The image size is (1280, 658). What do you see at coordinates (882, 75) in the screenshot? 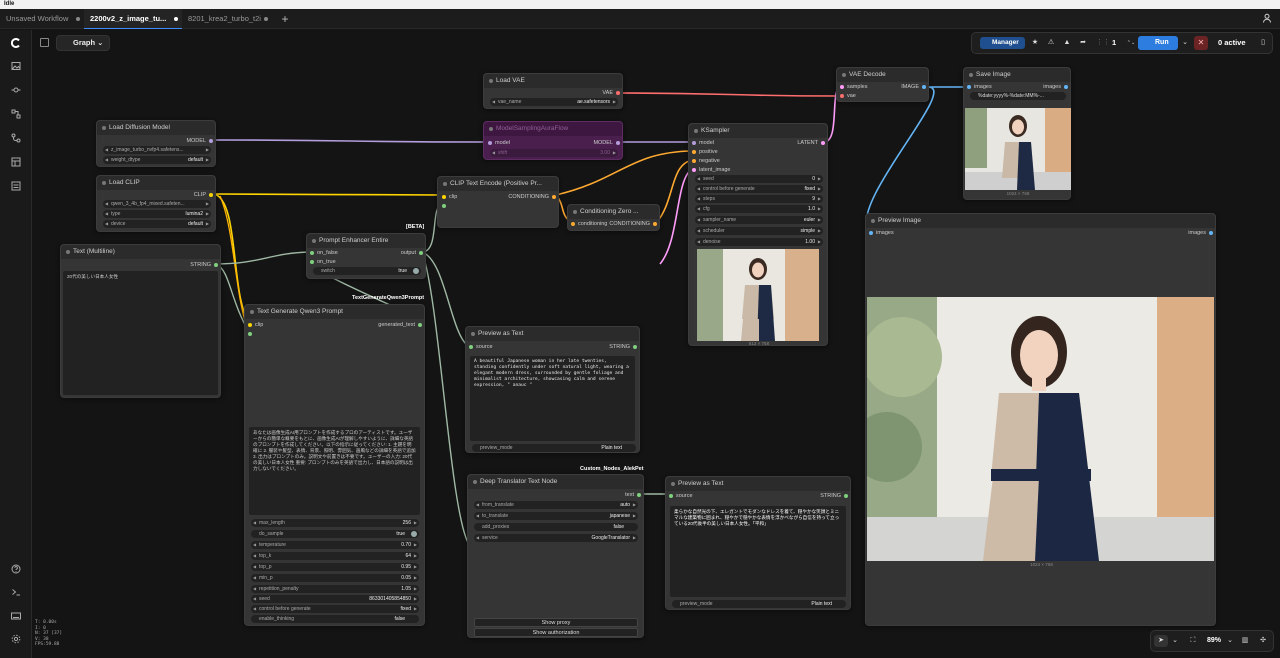
I see `node-title: VAE Decode` at bounding box center [882, 75].